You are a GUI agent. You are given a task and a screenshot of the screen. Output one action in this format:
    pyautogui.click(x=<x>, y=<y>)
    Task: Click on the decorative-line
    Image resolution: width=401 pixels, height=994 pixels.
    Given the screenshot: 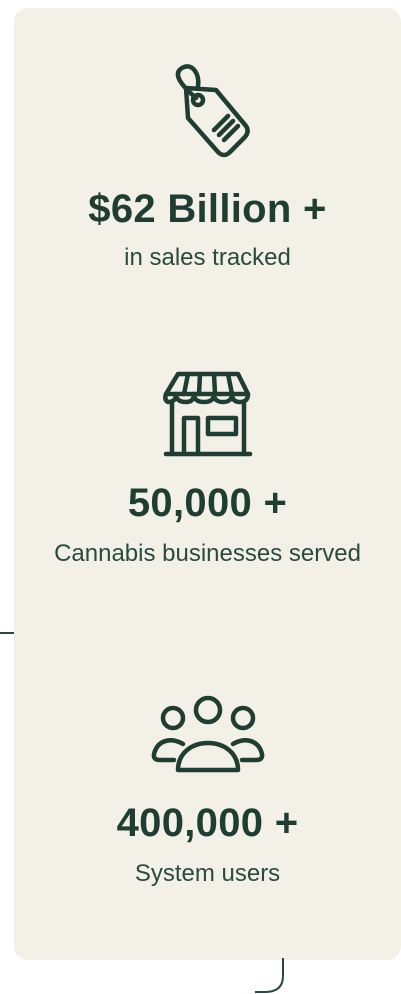 What is the action you would take?
    pyautogui.click(x=7, y=633)
    